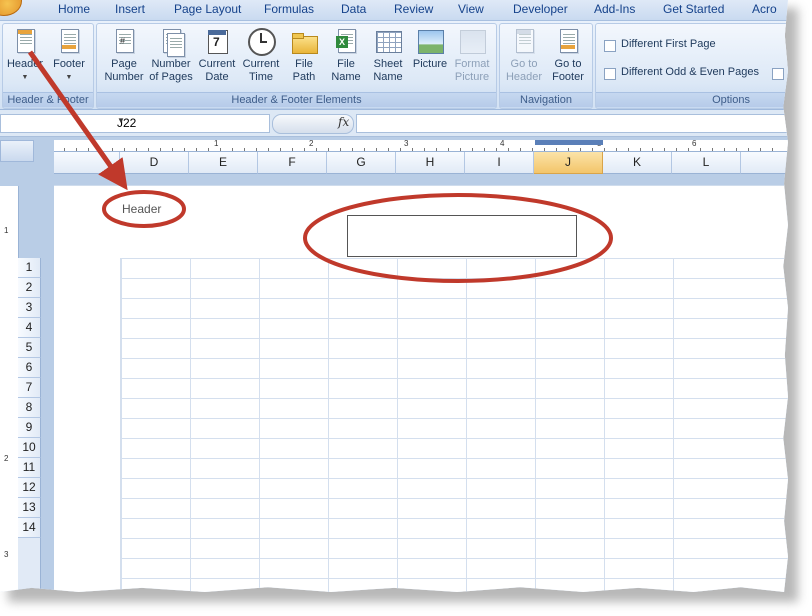  I want to click on name-box: J22 ▼, so click(135, 123).